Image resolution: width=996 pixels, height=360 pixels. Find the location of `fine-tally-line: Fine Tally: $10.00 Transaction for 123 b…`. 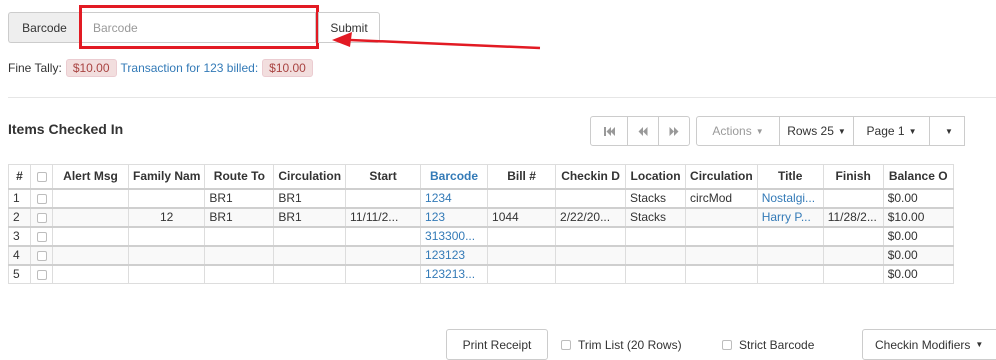

fine-tally-line: Fine Tally: $10.00 Transaction for 123 b… is located at coordinates (162, 68).